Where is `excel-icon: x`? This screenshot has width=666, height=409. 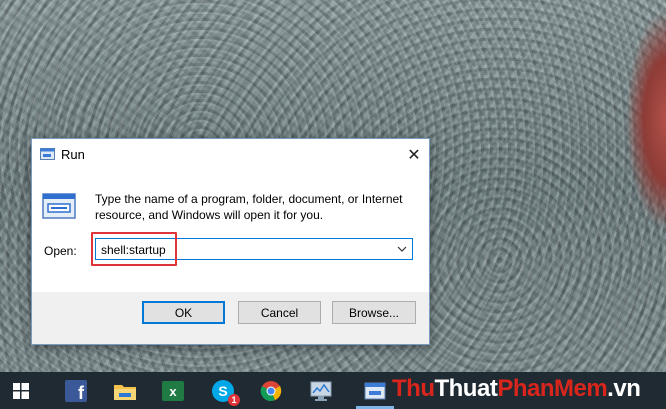
excel-icon: x is located at coordinates (173, 391).